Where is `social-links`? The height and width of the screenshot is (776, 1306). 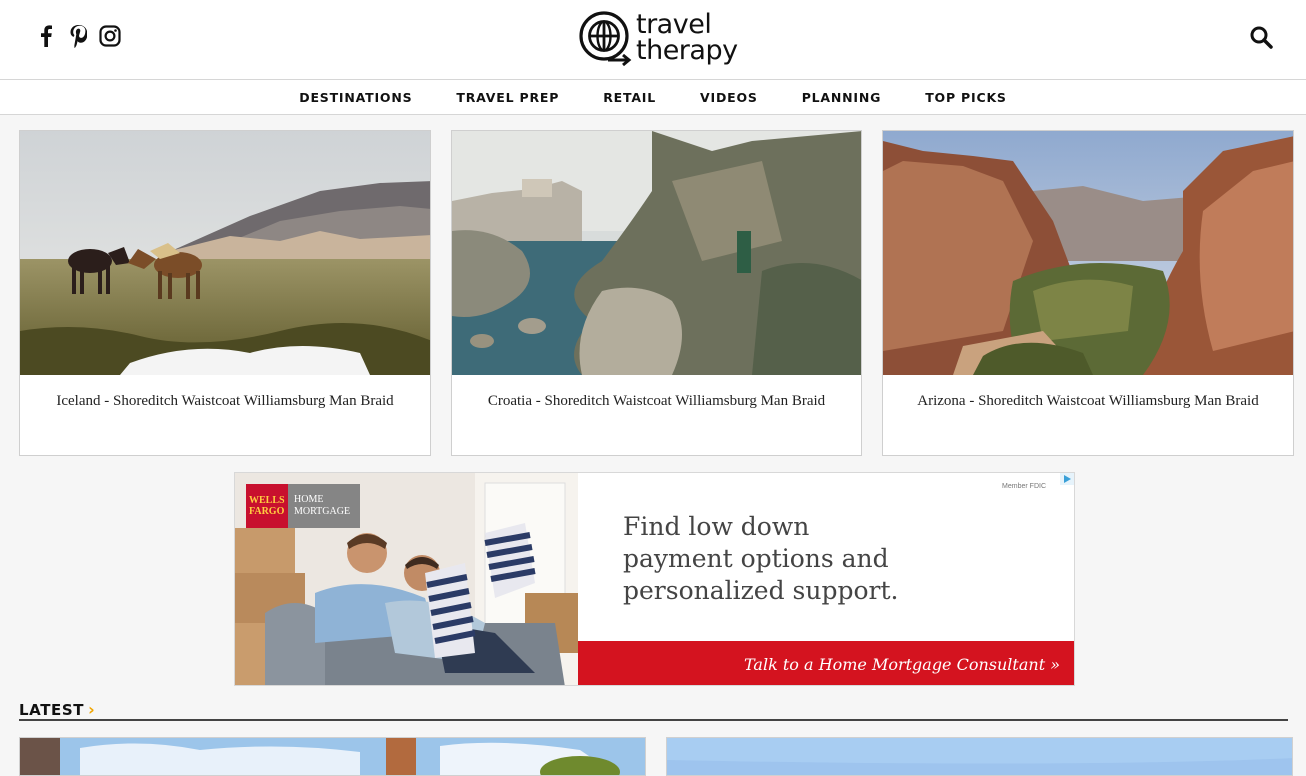 social-links is located at coordinates (78, 36).